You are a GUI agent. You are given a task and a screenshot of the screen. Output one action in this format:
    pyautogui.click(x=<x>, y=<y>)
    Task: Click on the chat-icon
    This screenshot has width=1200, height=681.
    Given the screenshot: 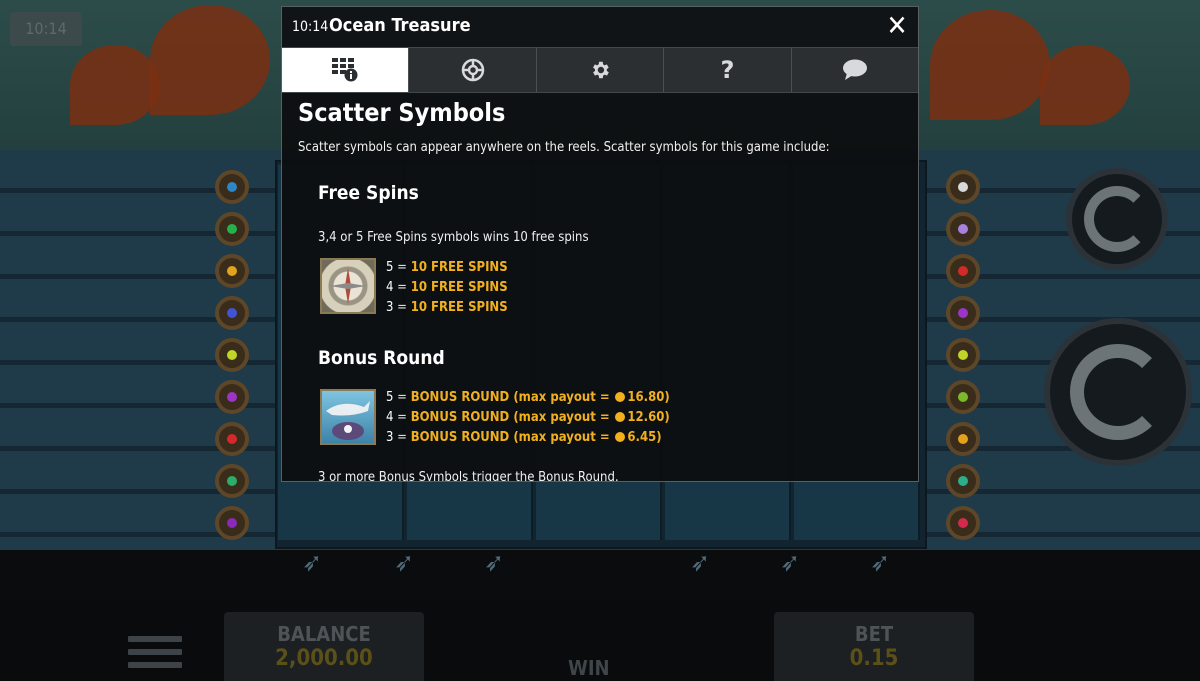 What is the action you would take?
    pyautogui.click(x=854, y=69)
    